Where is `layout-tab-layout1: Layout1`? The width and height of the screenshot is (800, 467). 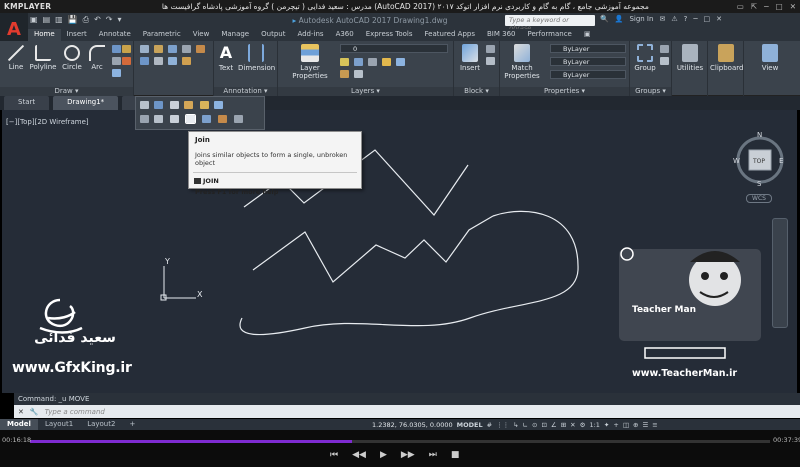 layout-tab-layout1: Layout1 is located at coordinates (59, 424).